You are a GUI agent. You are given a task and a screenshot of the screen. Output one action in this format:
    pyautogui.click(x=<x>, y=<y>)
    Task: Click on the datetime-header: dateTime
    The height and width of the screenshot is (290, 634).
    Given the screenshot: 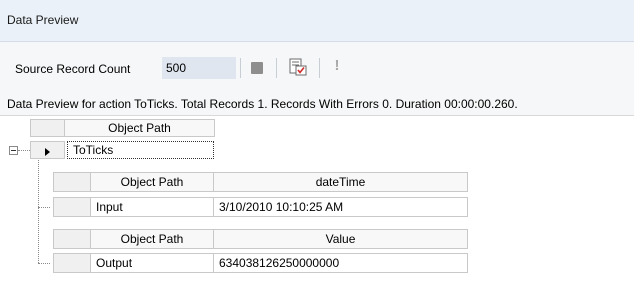 What is the action you would take?
    pyautogui.click(x=340, y=182)
    